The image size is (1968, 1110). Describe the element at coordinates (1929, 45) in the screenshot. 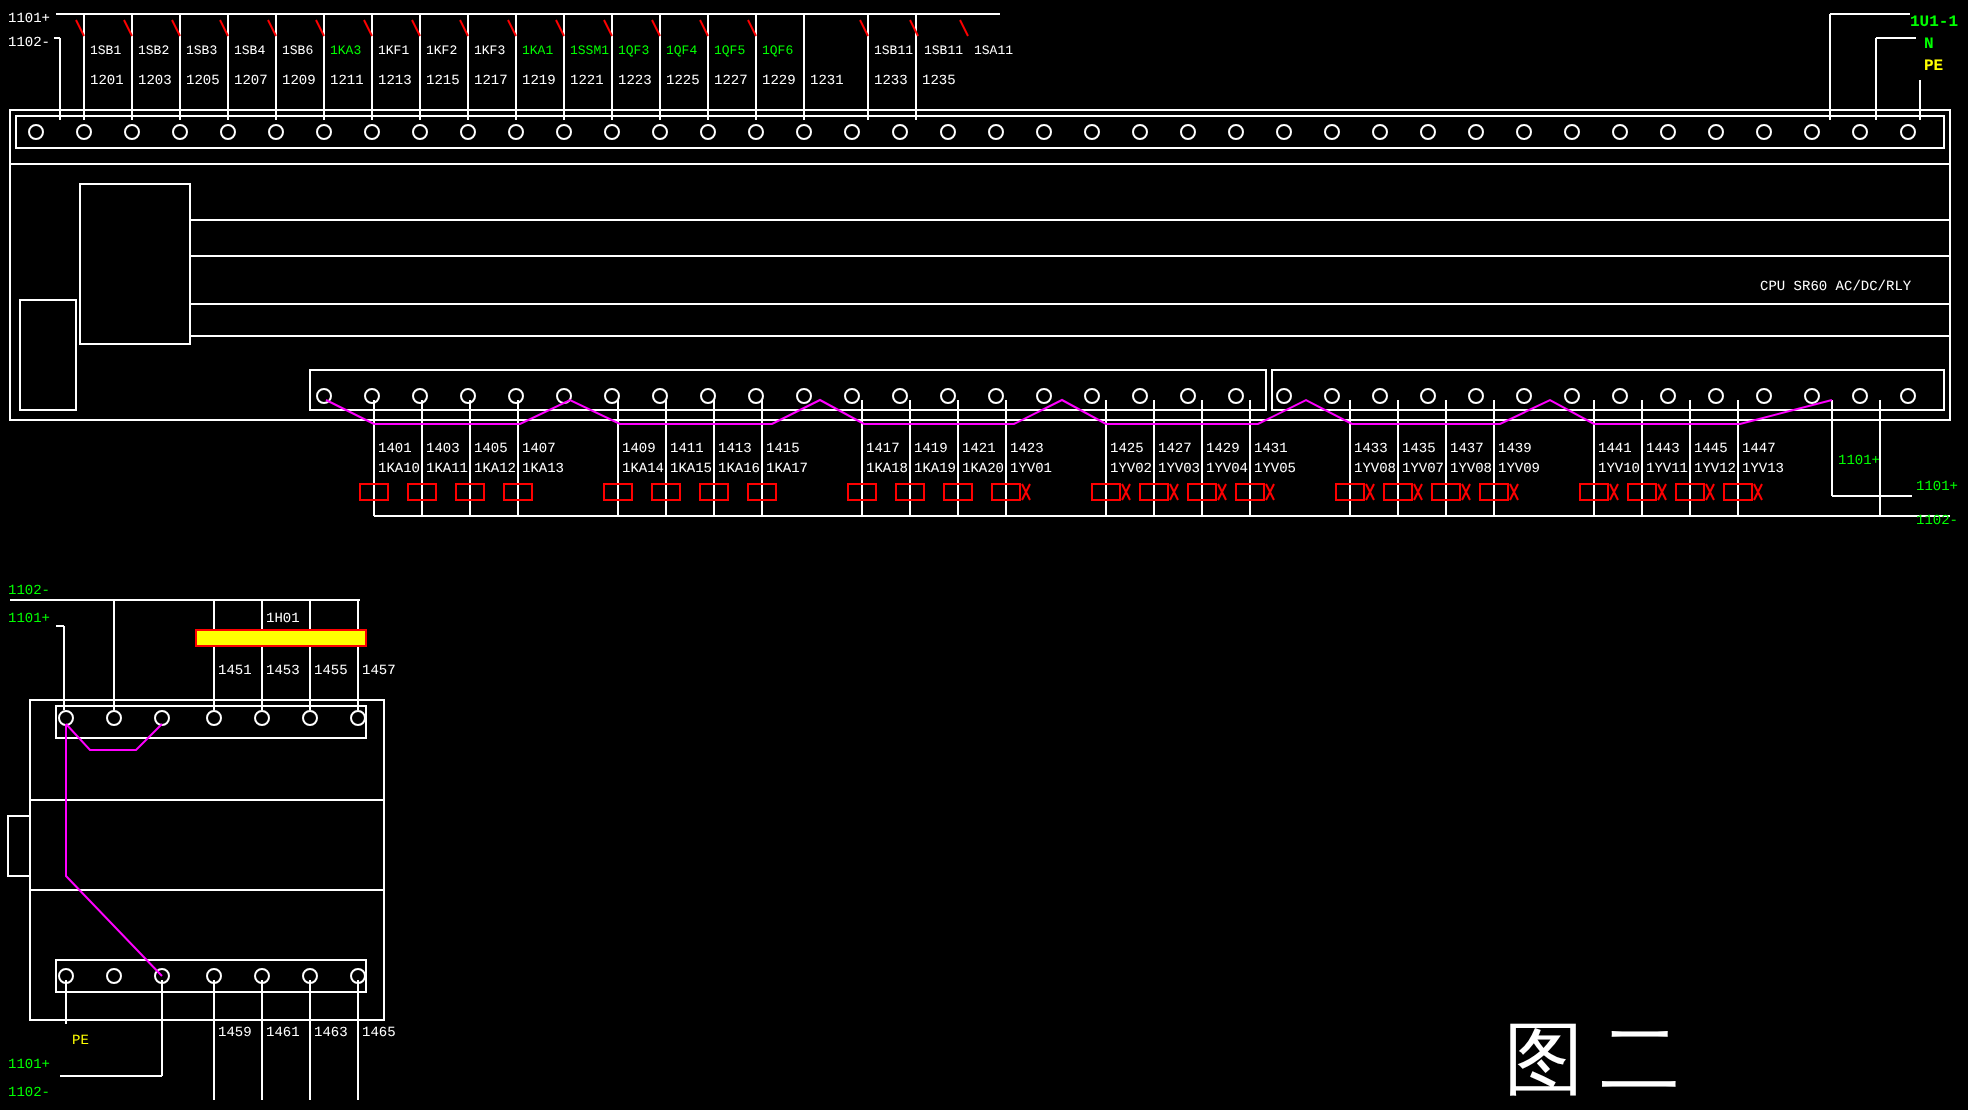

I see `supply-label: N` at that location.